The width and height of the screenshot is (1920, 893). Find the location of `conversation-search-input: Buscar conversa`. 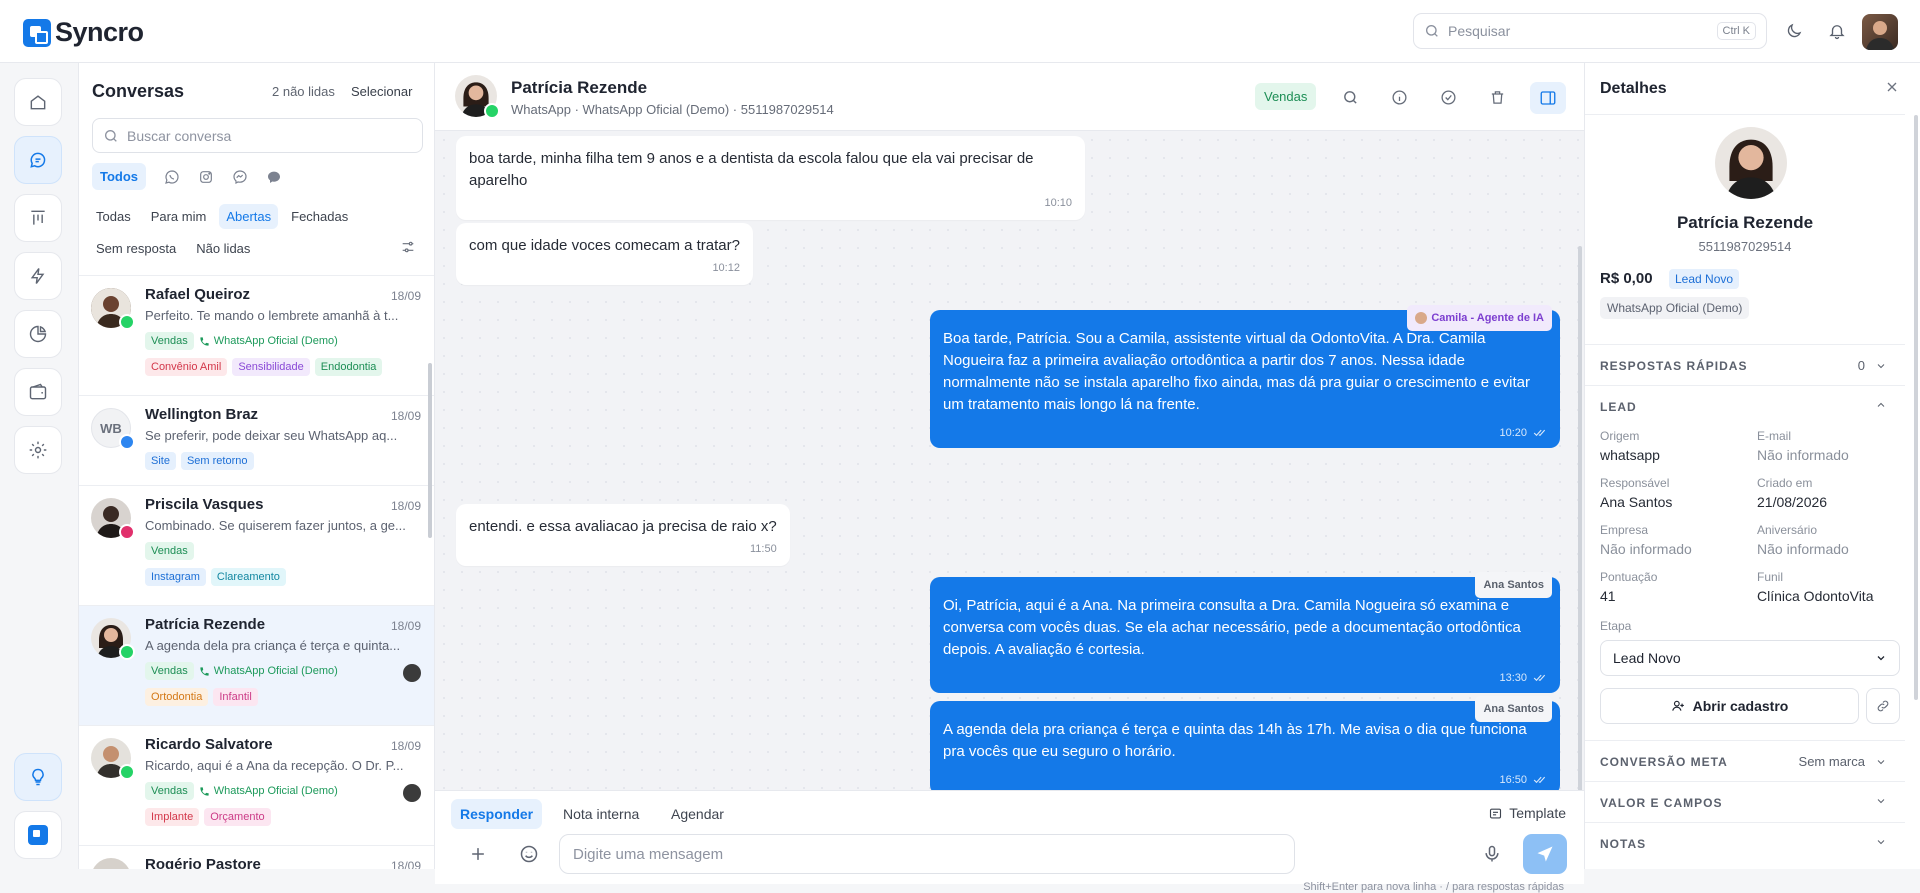

conversation-search-input: Buscar conversa is located at coordinates (257, 135).